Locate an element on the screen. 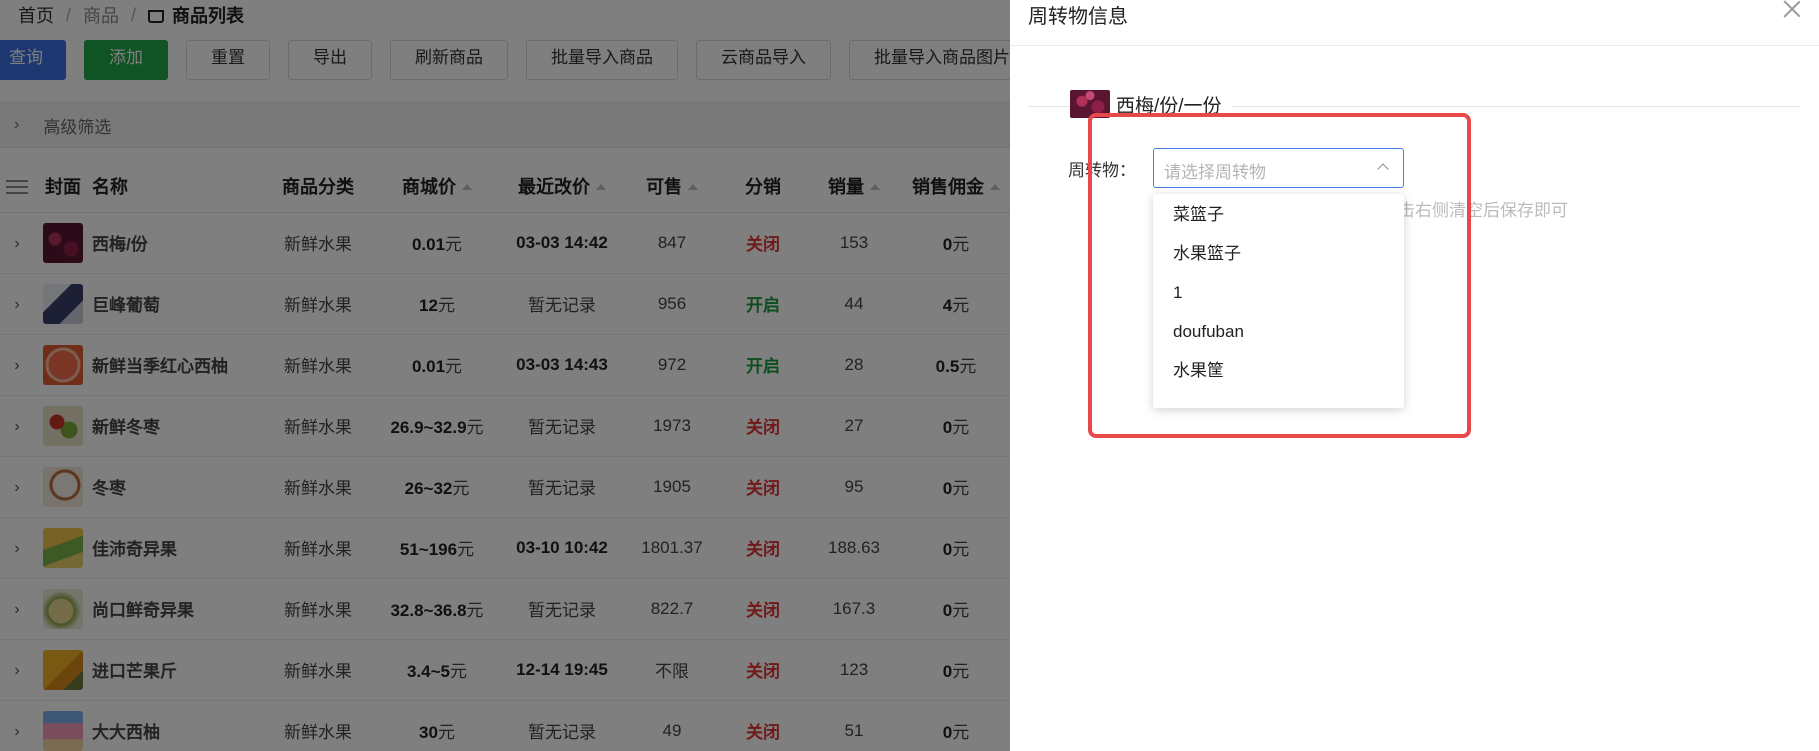  turnover-dropdown: 菜篮子 水果篮子 1 doufuban 水果筐 is located at coordinates (1278, 301).